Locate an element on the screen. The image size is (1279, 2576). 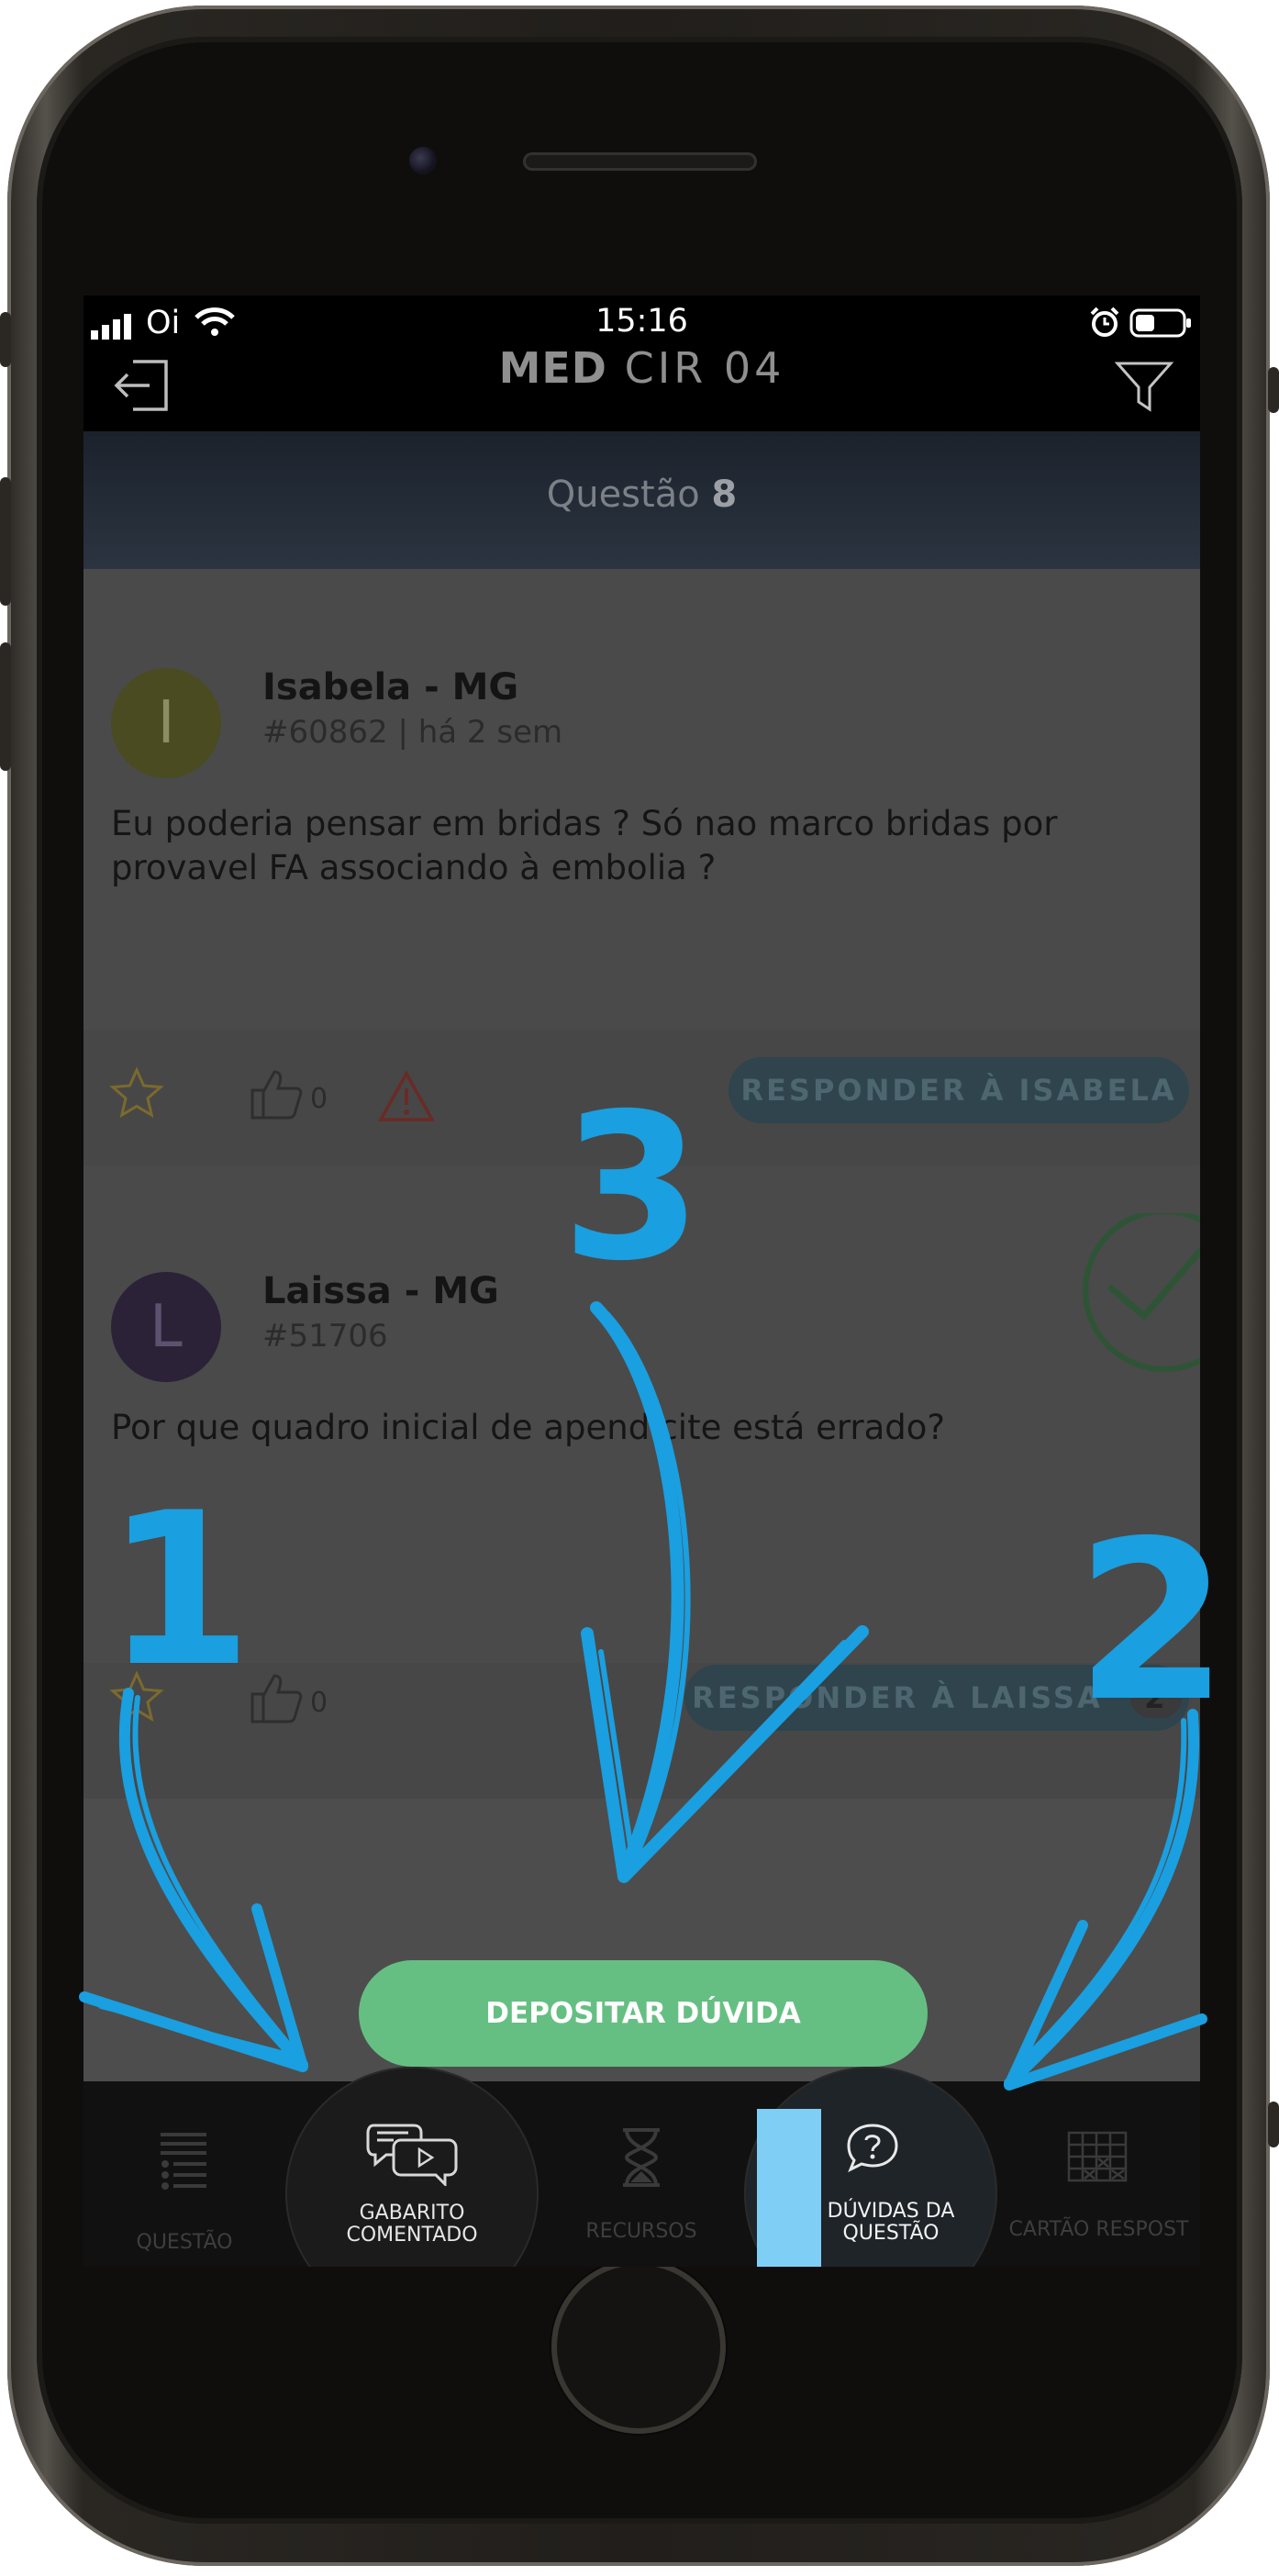
side-button-lower is located at coordinates (1273, 2124).